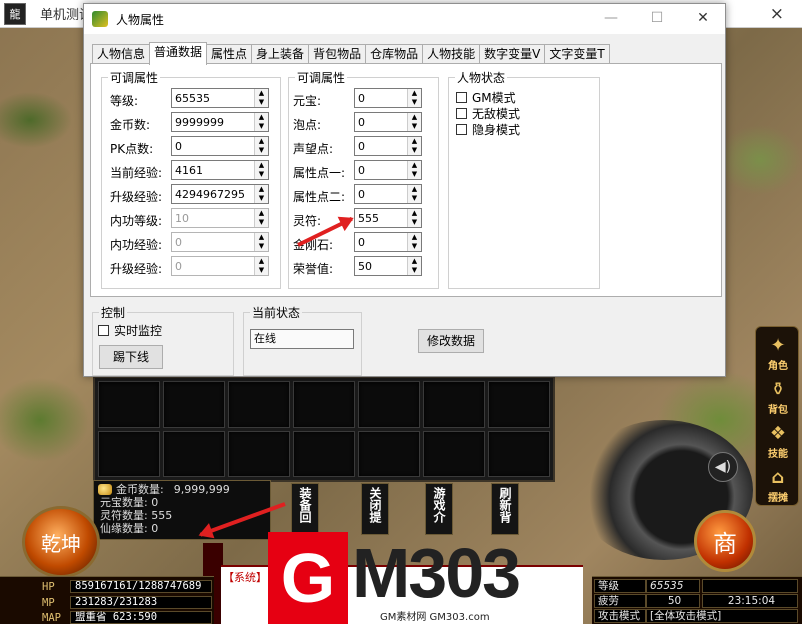  Describe the element at coordinates (131, 357) in the screenshot. I see `kick-offline-button: 踢下线` at that location.